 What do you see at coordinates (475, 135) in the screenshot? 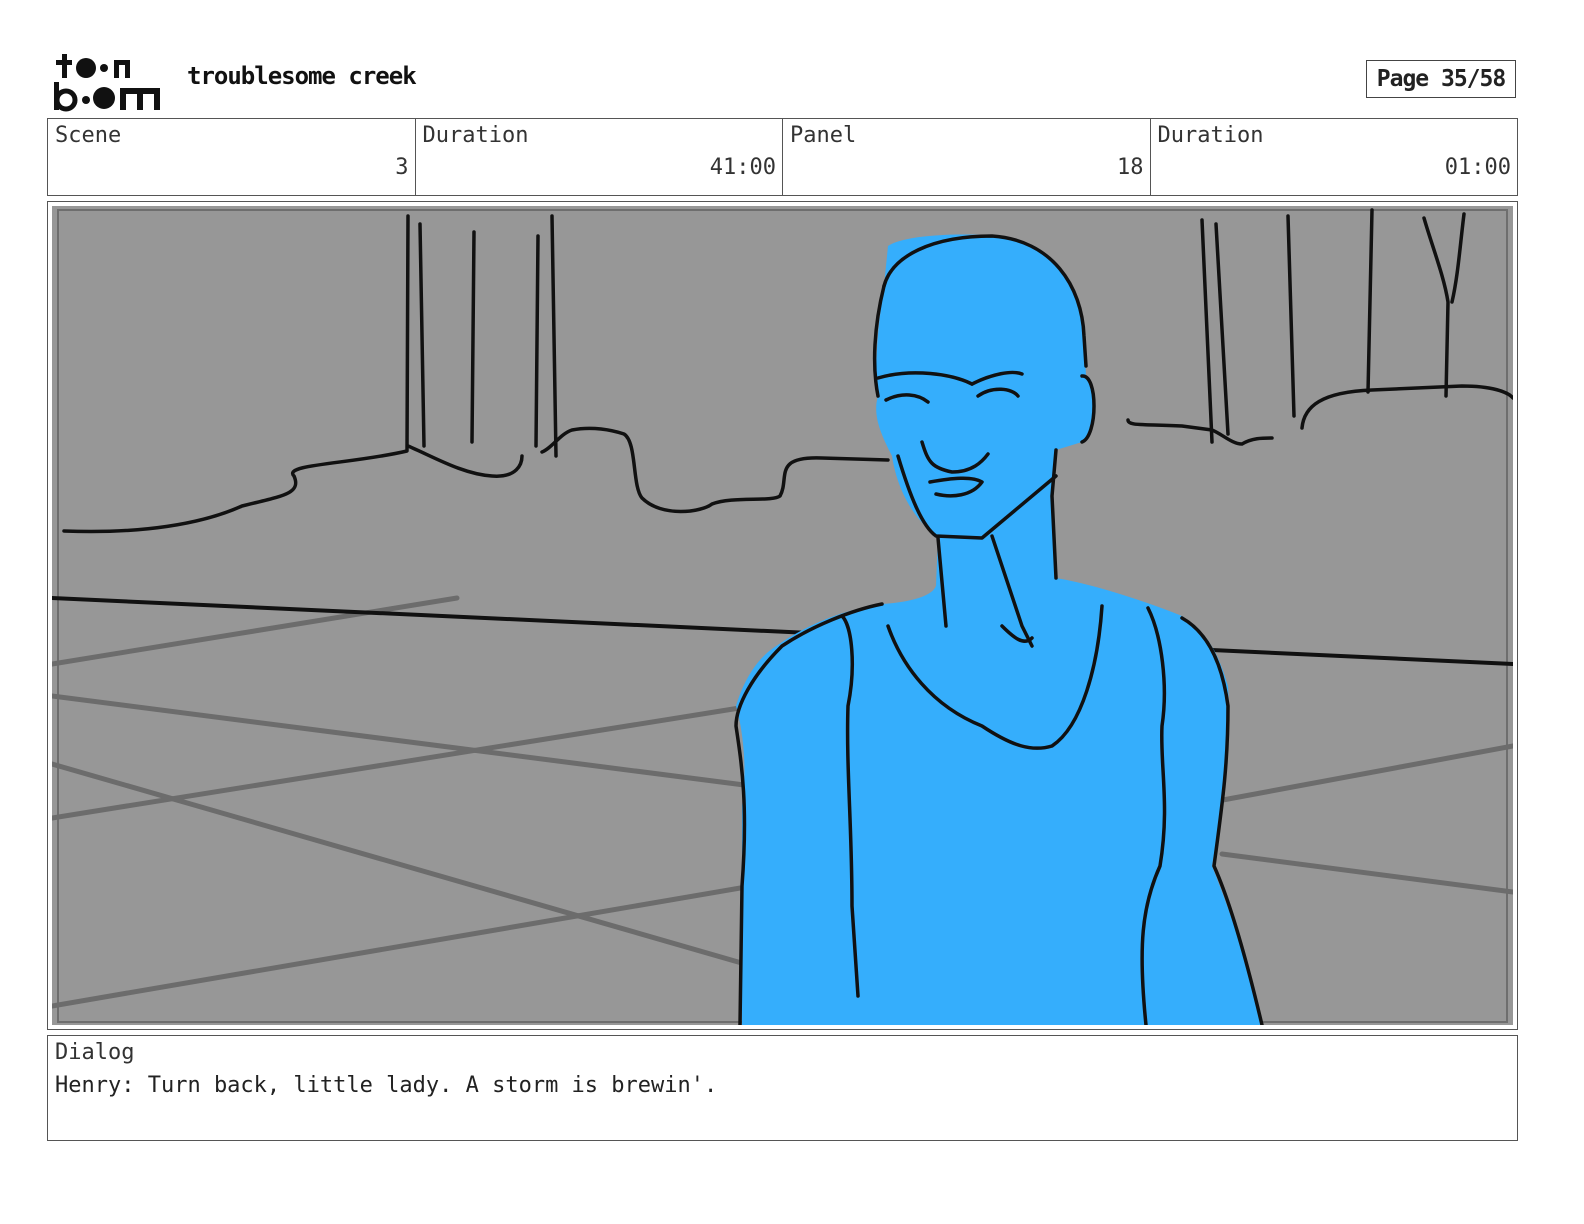
I see `scene-duration-label: Duration` at bounding box center [475, 135].